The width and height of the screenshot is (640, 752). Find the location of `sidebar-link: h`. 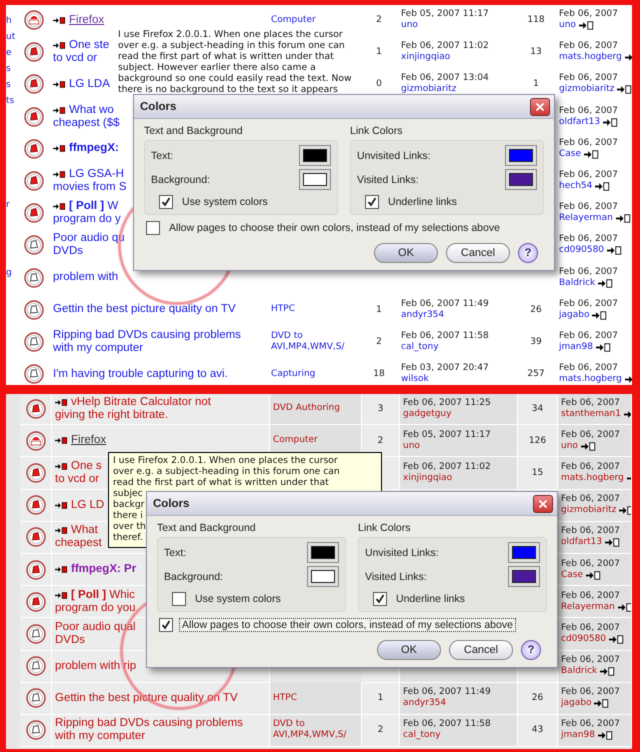

sidebar-link: h is located at coordinates (12, 21).